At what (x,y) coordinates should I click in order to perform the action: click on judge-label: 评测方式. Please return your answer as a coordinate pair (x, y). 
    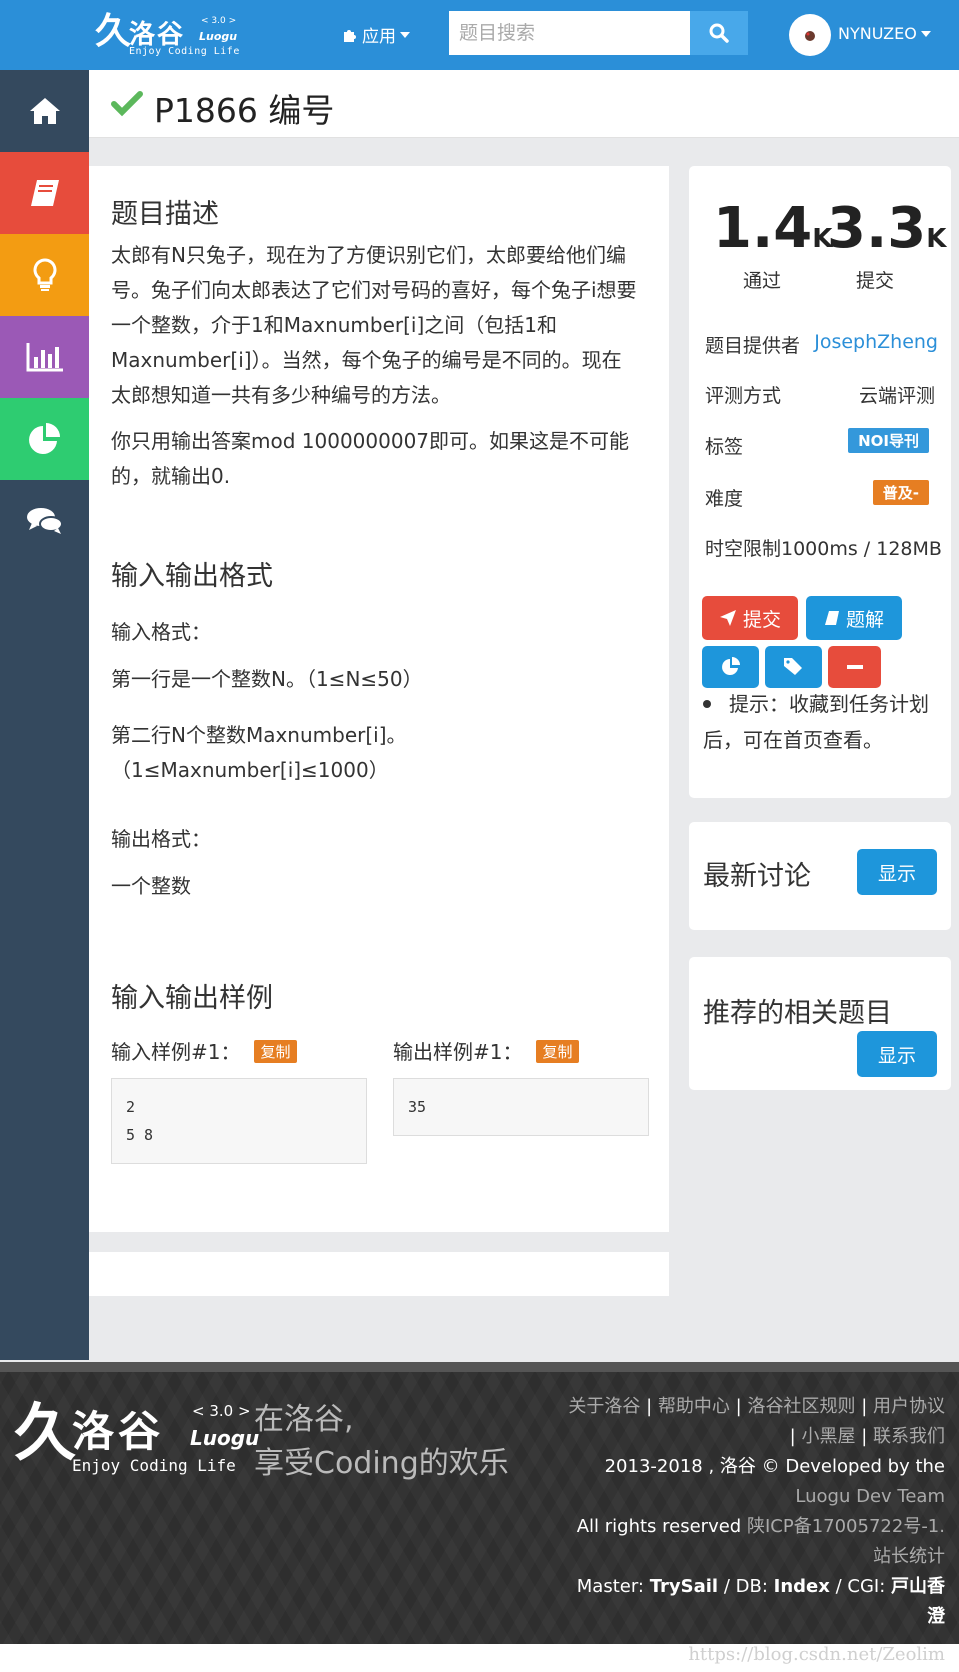
    Looking at the image, I should click on (743, 396).